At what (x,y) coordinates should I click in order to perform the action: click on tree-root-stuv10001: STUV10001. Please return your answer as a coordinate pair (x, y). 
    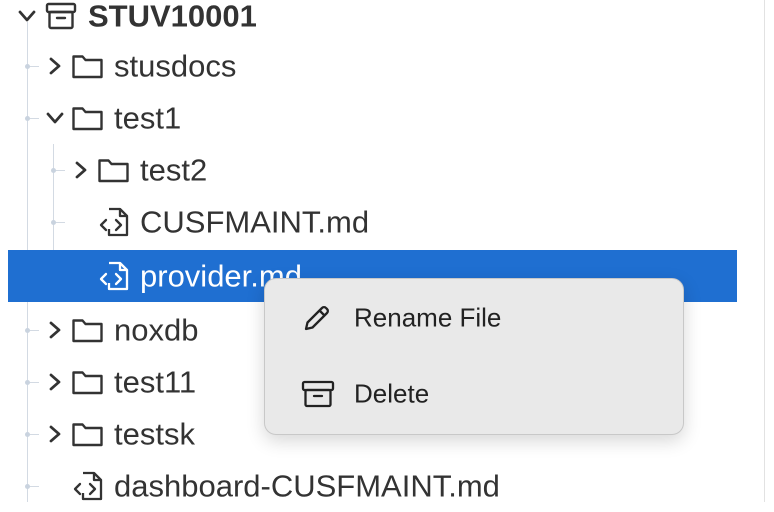
    Looking at the image, I should click on (380, 21).